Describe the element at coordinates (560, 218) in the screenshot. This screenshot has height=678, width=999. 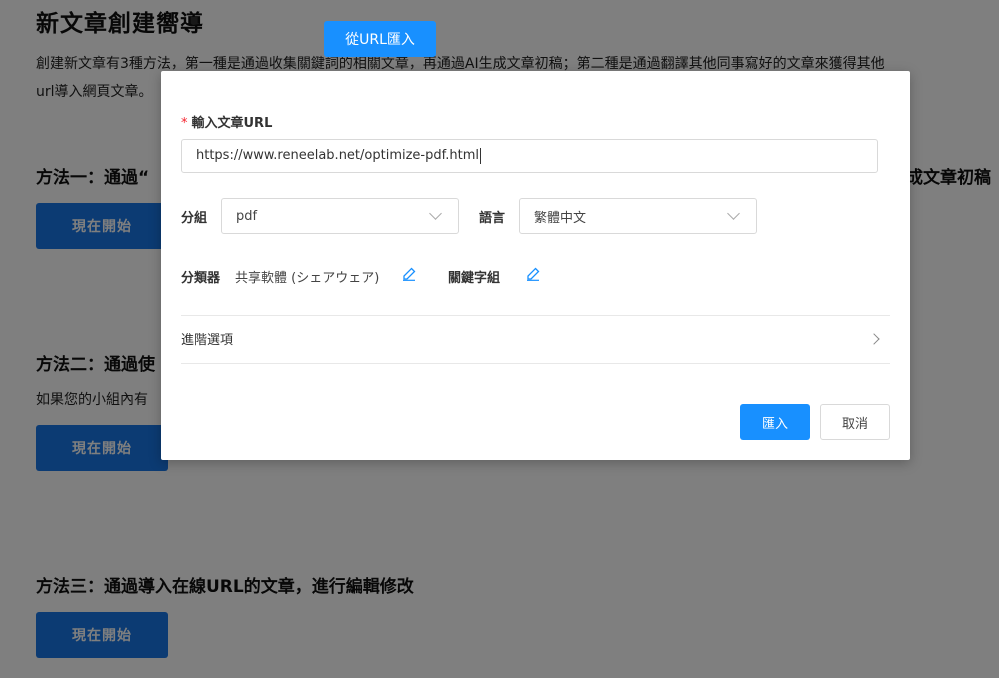
I see `language-select-value: 繁體中文` at that location.